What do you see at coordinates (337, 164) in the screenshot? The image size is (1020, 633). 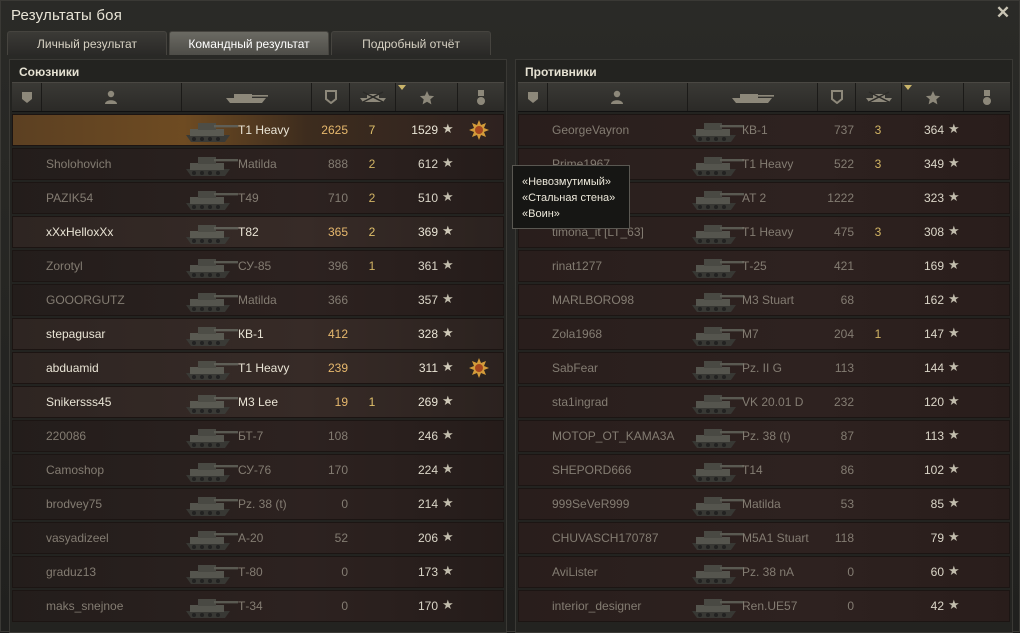 I see `damage-value: 888` at bounding box center [337, 164].